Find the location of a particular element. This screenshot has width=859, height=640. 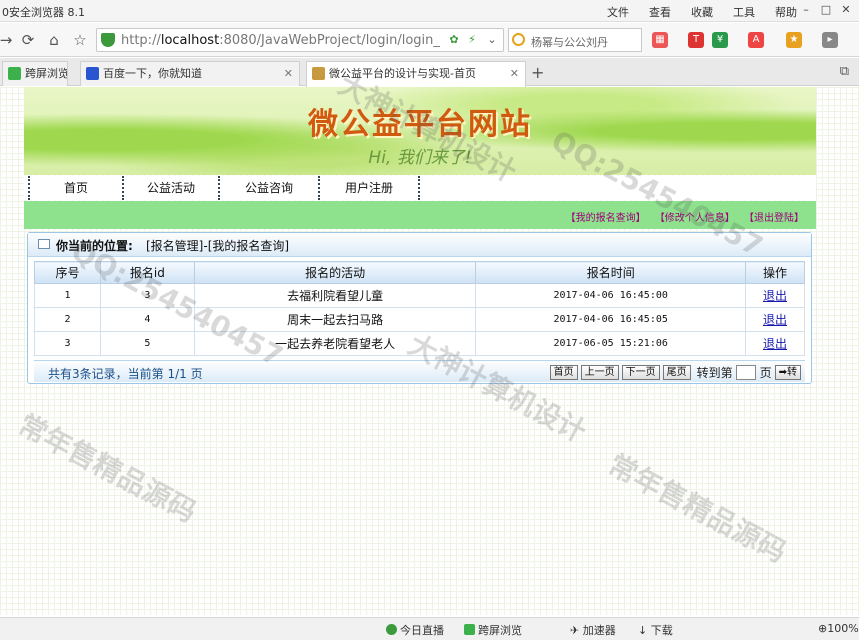

user-bar: 【我的报名查询】 【修改个人信息】 【退出登陆】 is located at coordinates (420, 215).